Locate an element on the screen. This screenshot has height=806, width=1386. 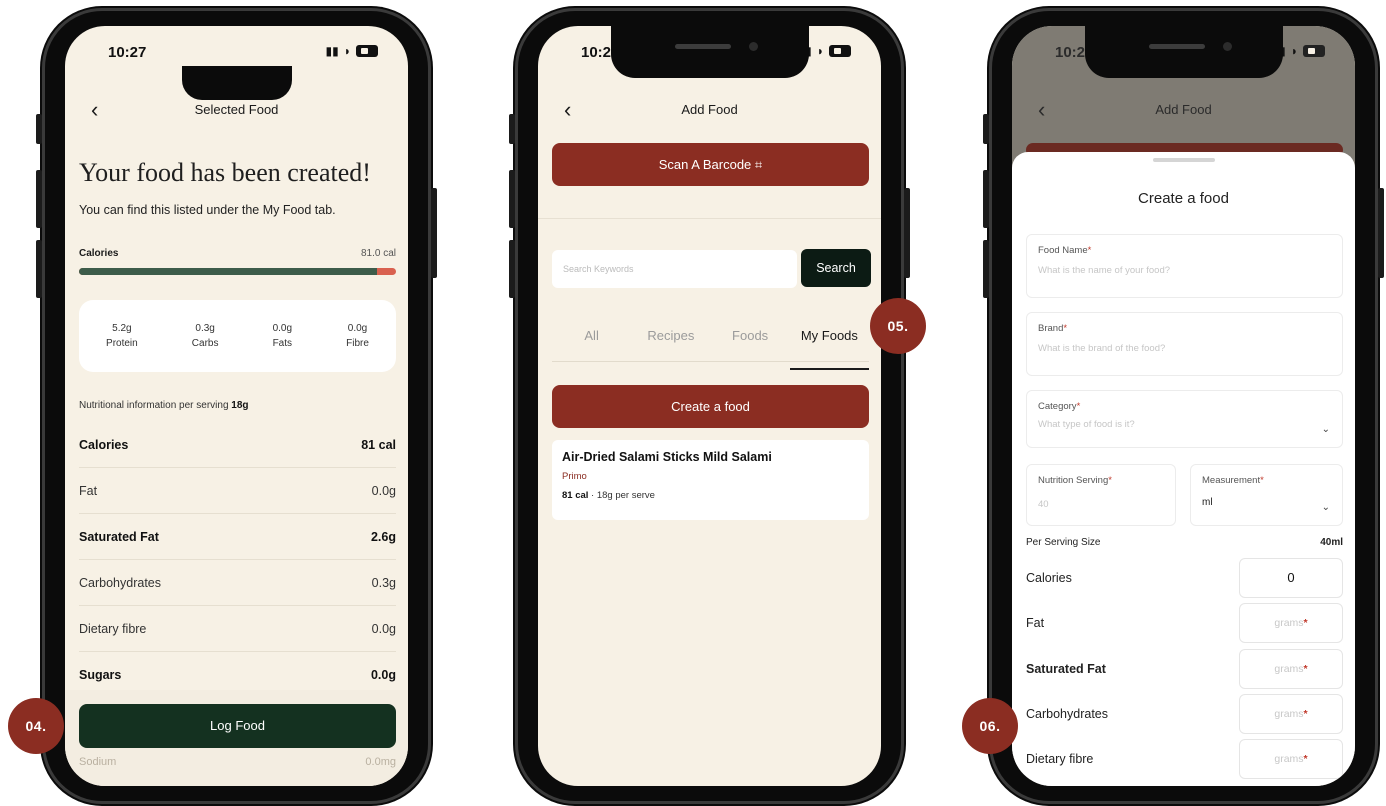
calories-label: Calories is located at coordinates (99, 253).